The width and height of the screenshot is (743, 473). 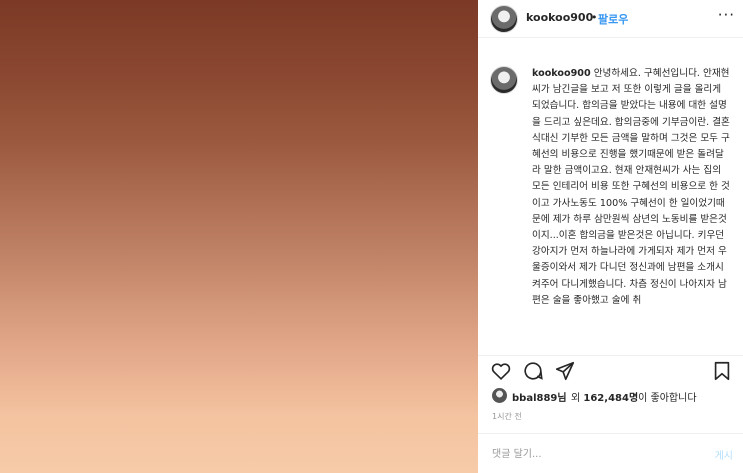 I want to click on author-avatar, so click(x=504, y=19).